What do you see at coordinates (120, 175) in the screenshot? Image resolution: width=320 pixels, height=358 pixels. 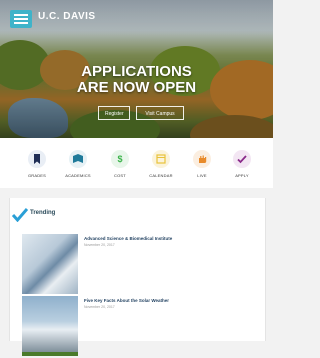 I see `quick-link-label: COST` at bounding box center [120, 175].